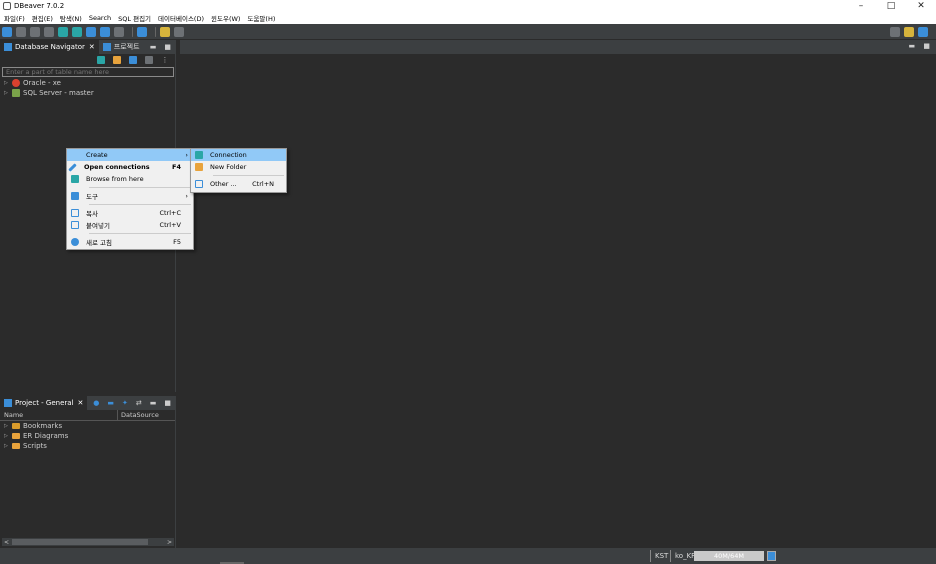 The image size is (936, 564). Describe the element at coordinates (238, 184) in the screenshot. I see `submenu-item-other: Other ... Ctrl+N` at that location.